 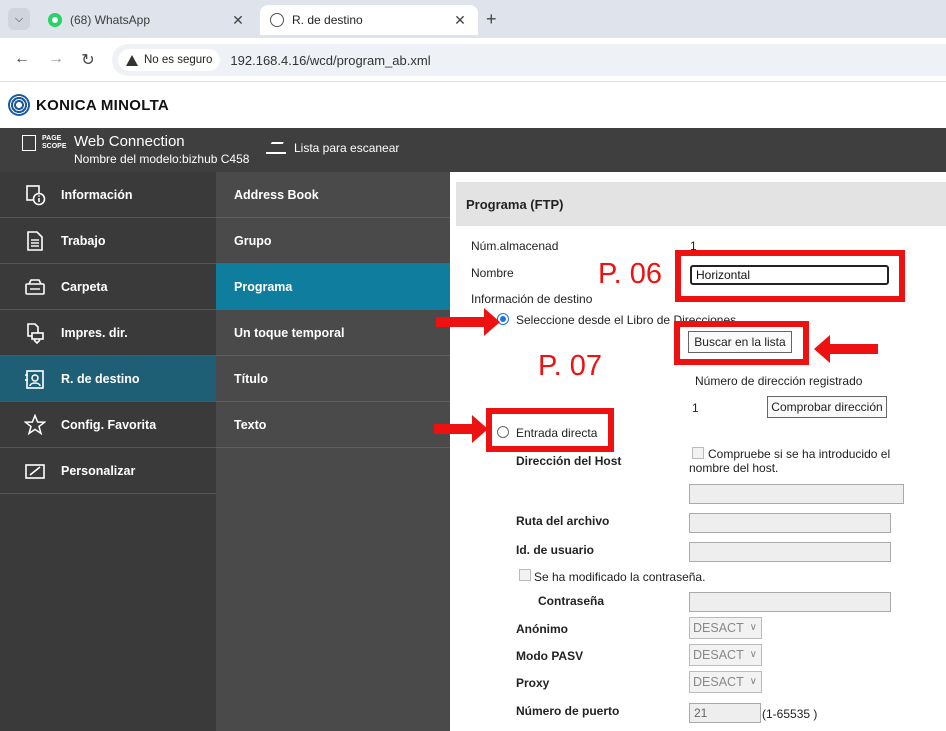 What do you see at coordinates (19, 19) in the screenshot?
I see `tab-search-chevron-icon: ⌵` at bounding box center [19, 19].